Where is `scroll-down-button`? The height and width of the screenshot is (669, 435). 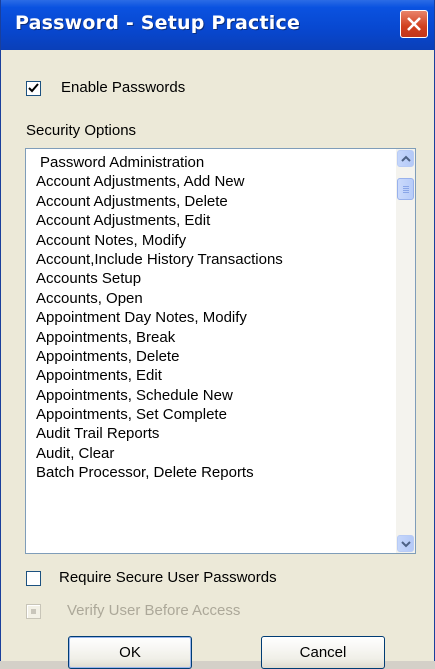
scroll-down-button is located at coordinates (405, 543).